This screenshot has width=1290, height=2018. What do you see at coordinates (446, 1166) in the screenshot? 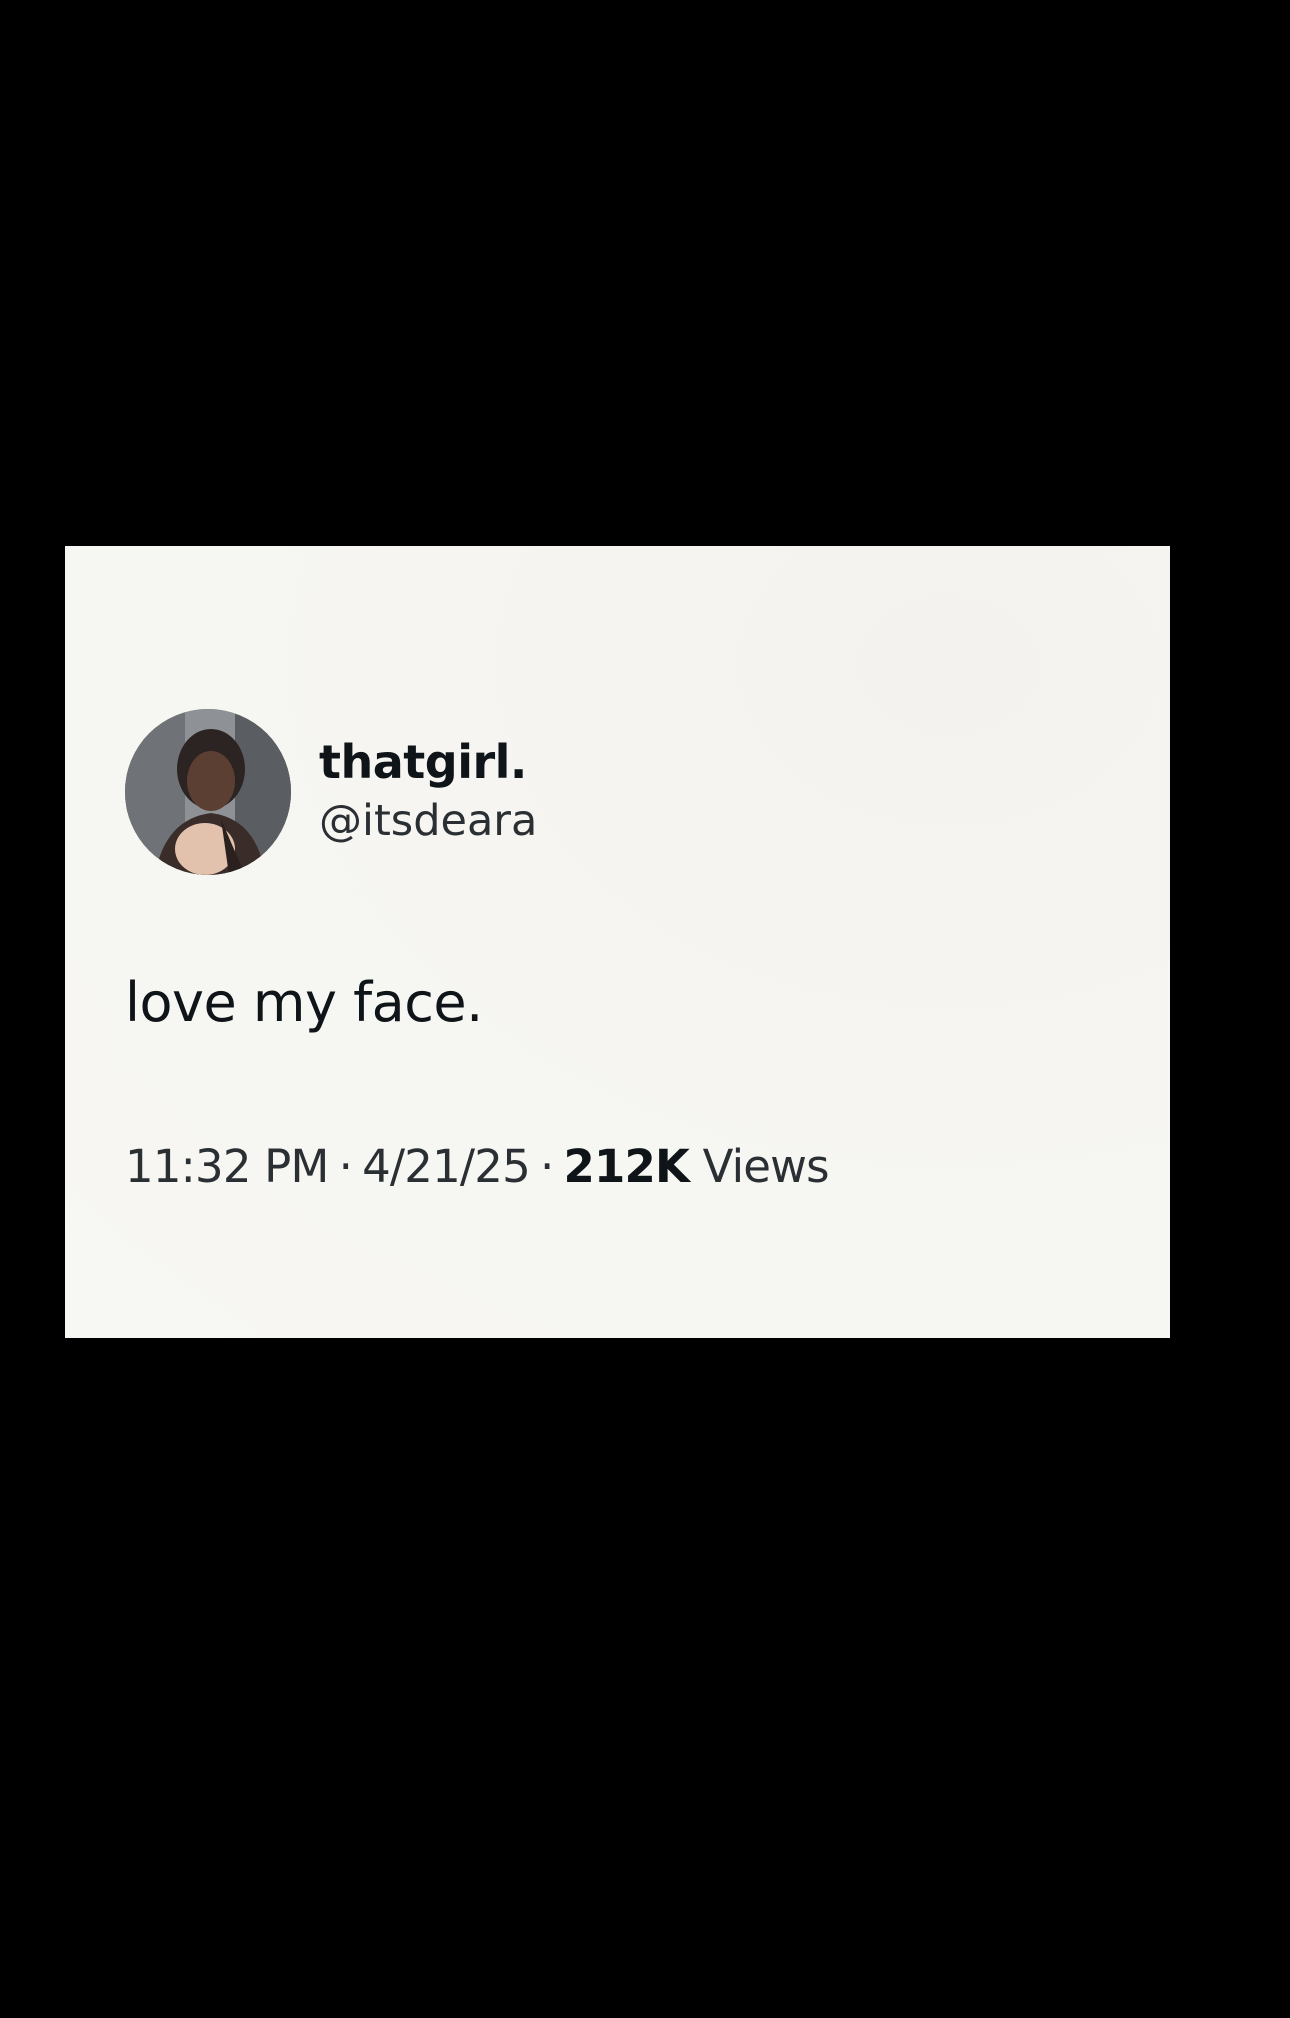
I see `tweet-date: 4/21/25` at bounding box center [446, 1166].